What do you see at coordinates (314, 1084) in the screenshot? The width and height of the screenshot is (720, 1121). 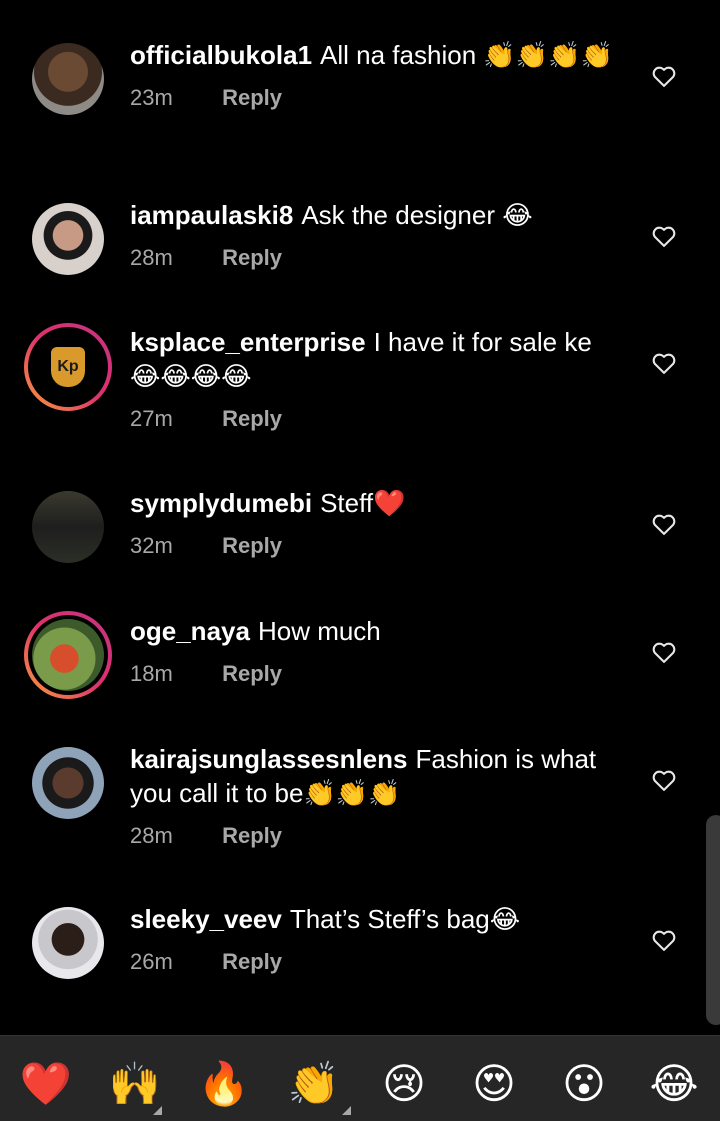 I see `emoji-clap-button: 👏` at bounding box center [314, 1084].